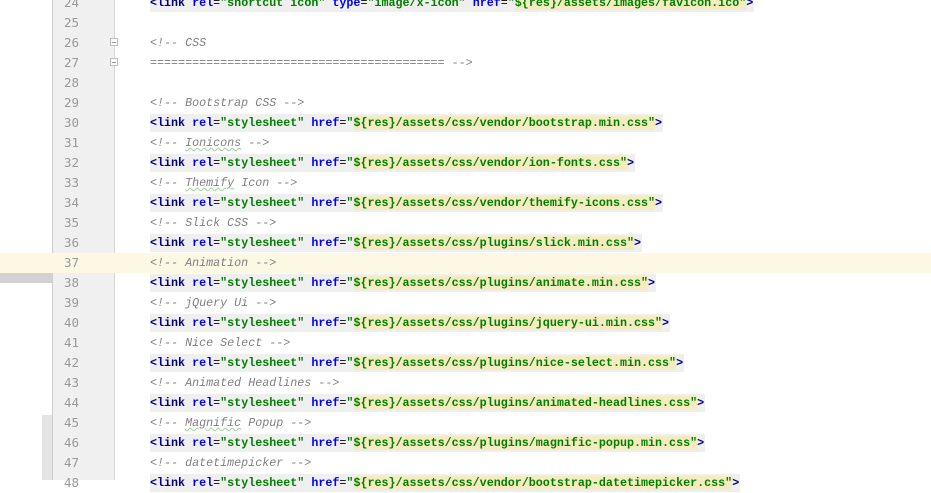 This screenshot has height=493, width=931. I want to click on line-number: 30, so click(71, 122).